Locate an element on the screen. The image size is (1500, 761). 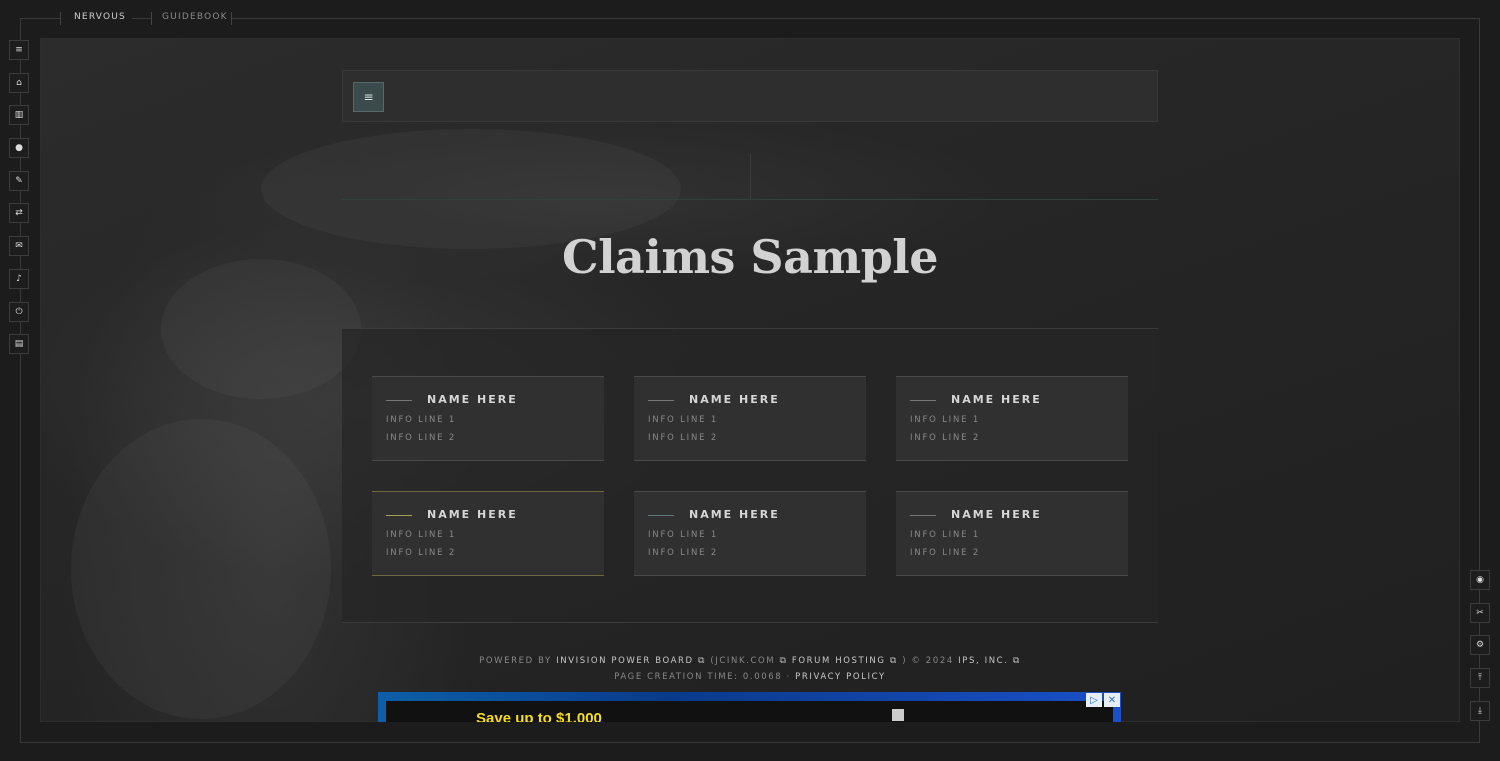
exchange-icon: ⇄ is located at coordinates (19, 213).